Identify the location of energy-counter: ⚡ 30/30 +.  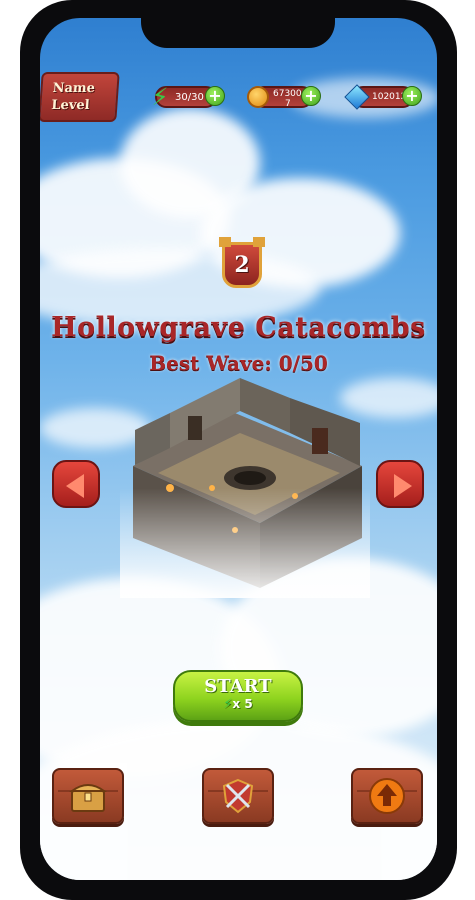
(188, 97).